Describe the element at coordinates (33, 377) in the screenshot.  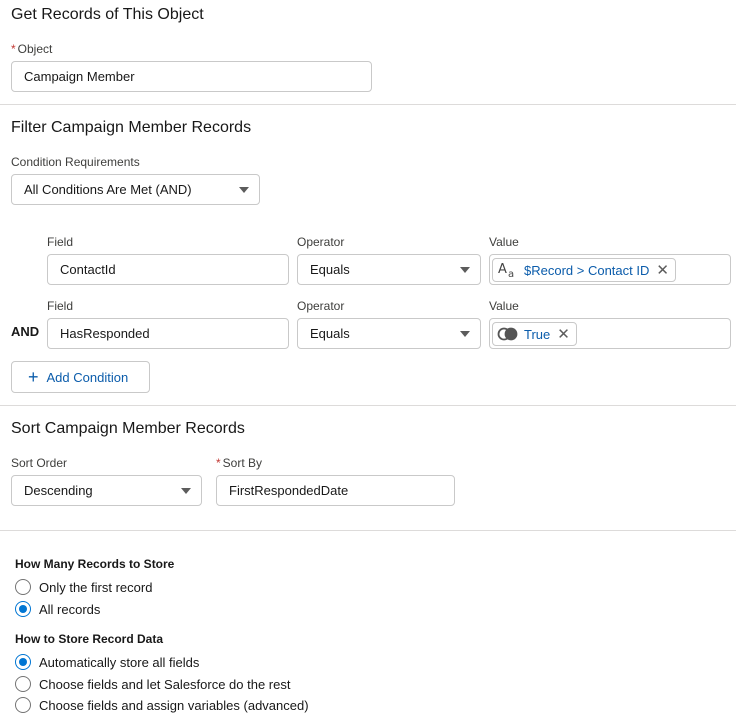
I see `plus-icon: +` at that location.